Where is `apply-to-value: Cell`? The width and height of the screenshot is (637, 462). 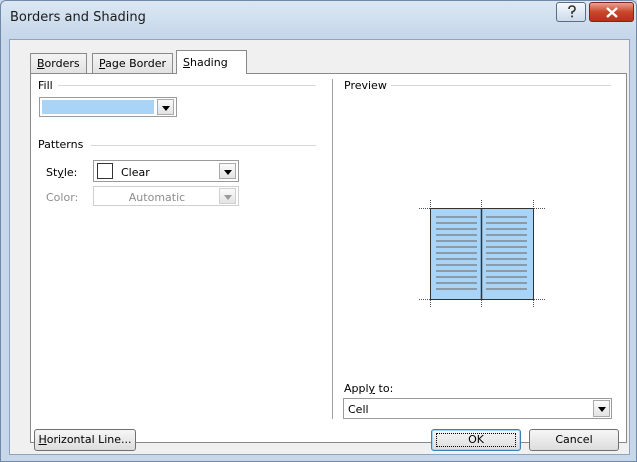
apply-to-value: Cell is located at coordinates (358, 409).